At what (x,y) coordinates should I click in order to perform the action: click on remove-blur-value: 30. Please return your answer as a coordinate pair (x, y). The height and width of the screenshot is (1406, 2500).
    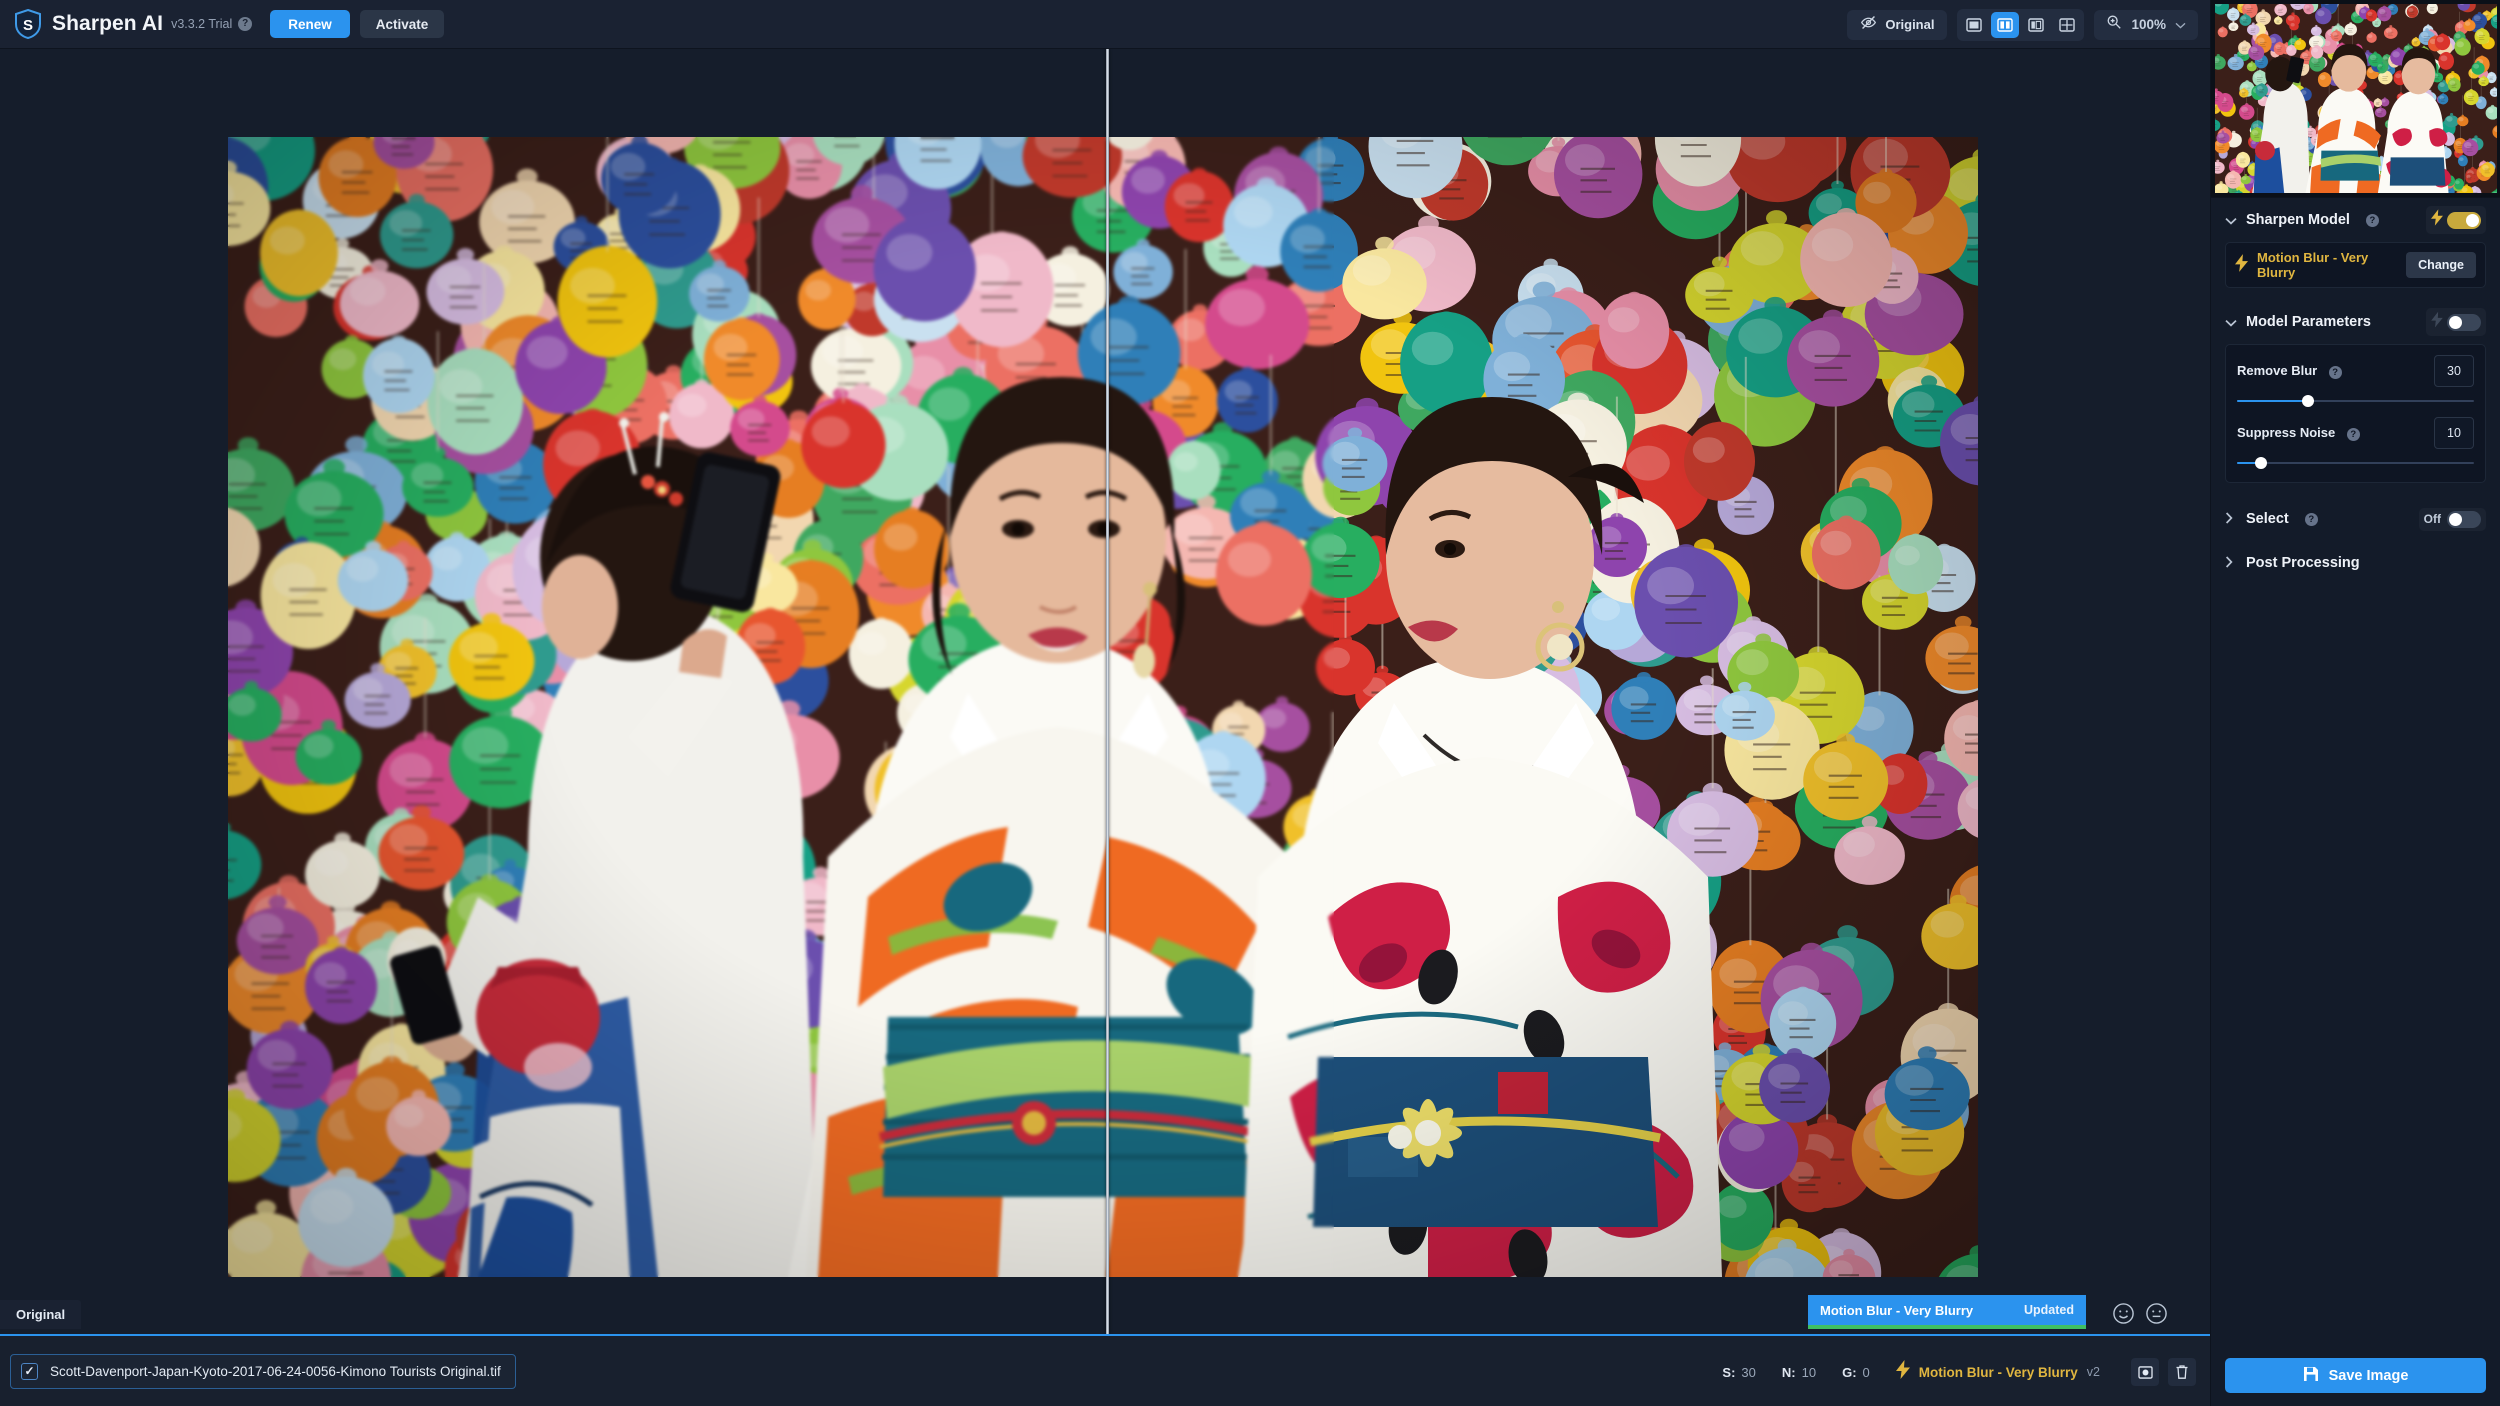
    Looking at the image, I should click on (2454, 371).